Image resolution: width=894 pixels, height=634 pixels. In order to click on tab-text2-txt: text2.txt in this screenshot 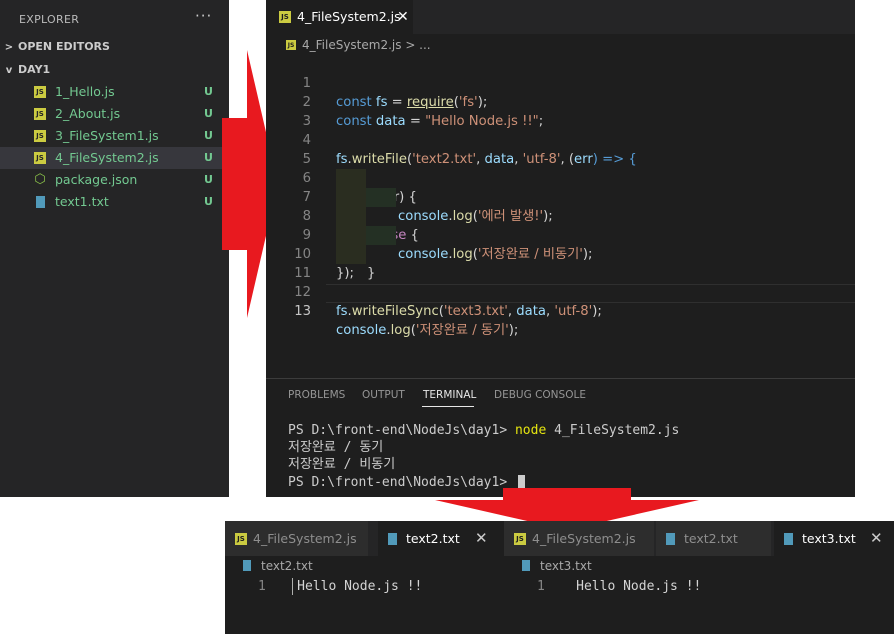, I will do `click(713, 538)`.